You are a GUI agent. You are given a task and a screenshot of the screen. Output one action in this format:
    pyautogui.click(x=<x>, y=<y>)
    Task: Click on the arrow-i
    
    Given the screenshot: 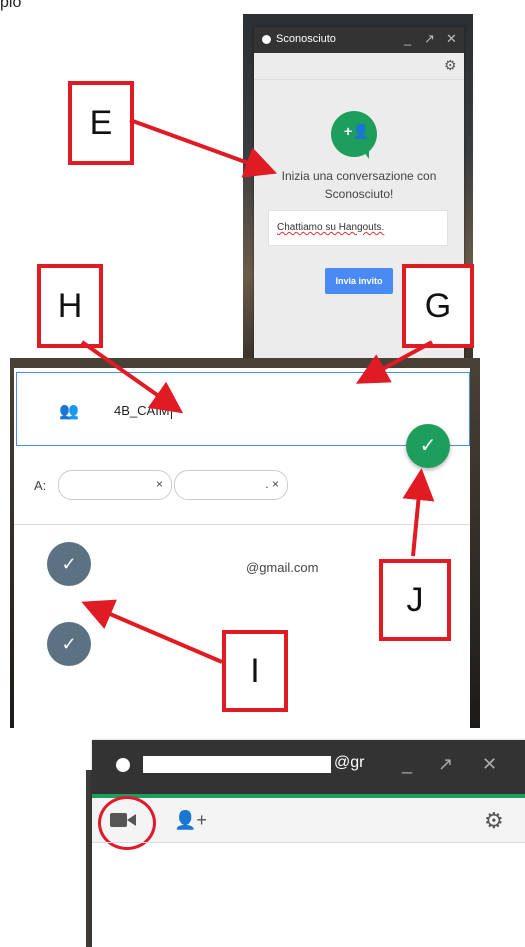 What is the action you would take?
    pyautogui.click(x=152, y=631)
    